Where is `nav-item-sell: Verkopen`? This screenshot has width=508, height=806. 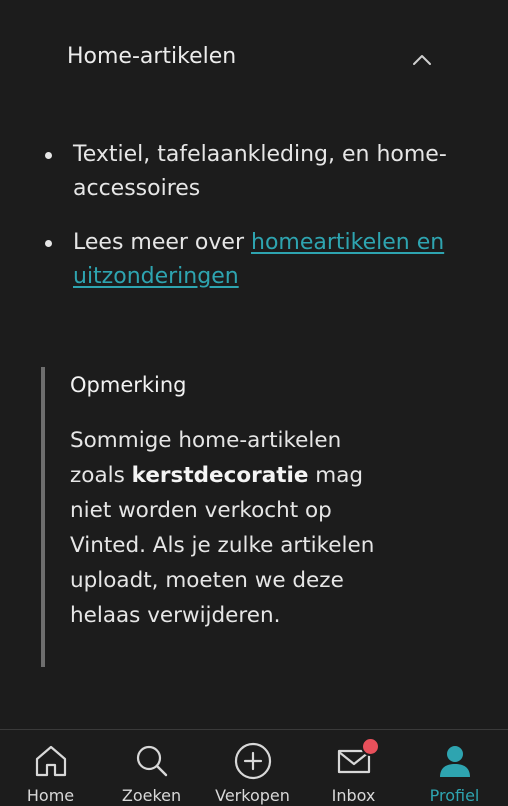
nav-item-sell: Verkopen is located at coordinates (252, 767).